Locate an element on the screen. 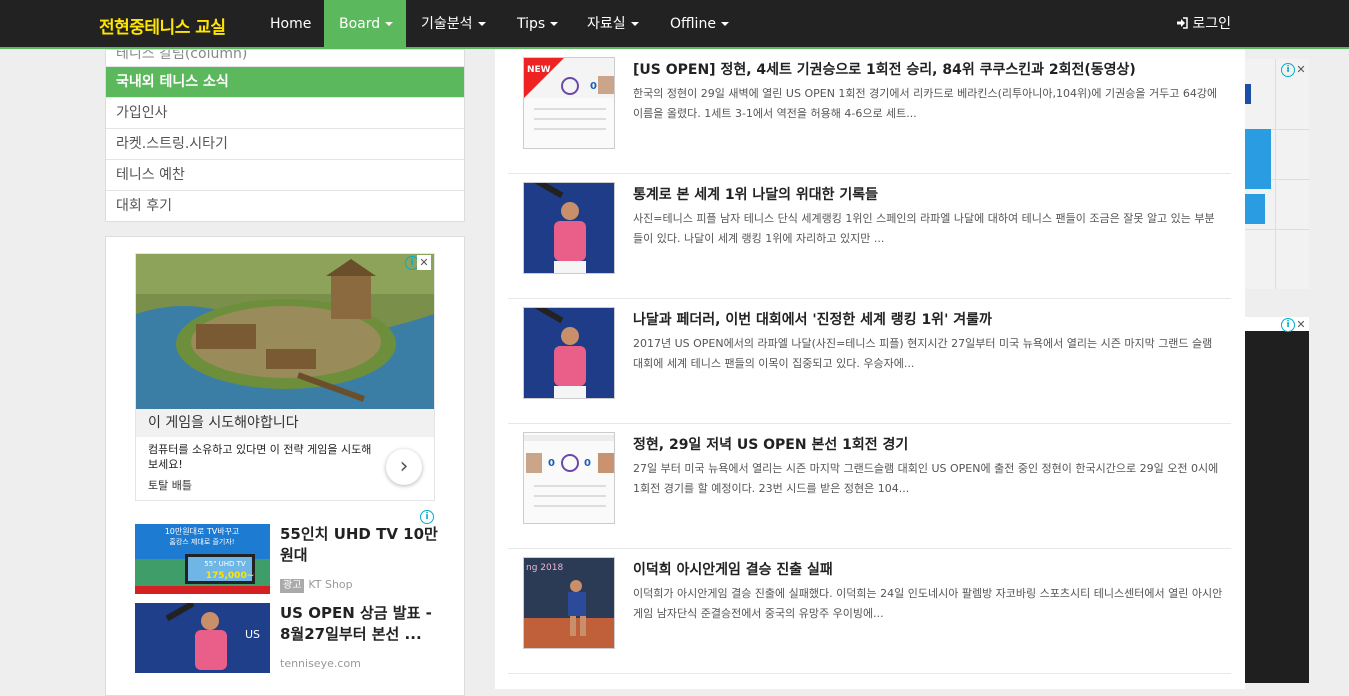  rec-image-price: 175,000~ is located at coordinates (230, 576).